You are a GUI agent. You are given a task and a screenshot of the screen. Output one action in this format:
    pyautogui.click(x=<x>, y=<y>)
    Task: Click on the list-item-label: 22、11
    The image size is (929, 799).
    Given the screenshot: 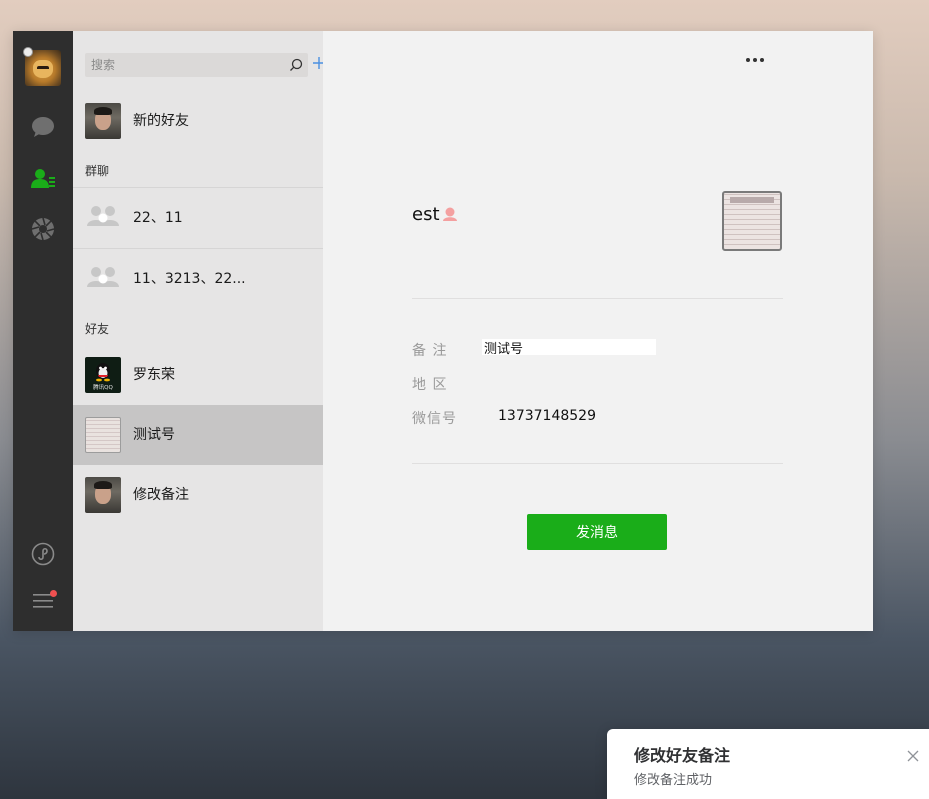 What is the action you would take?
    pyautogui.click(x=158, y=218)
    